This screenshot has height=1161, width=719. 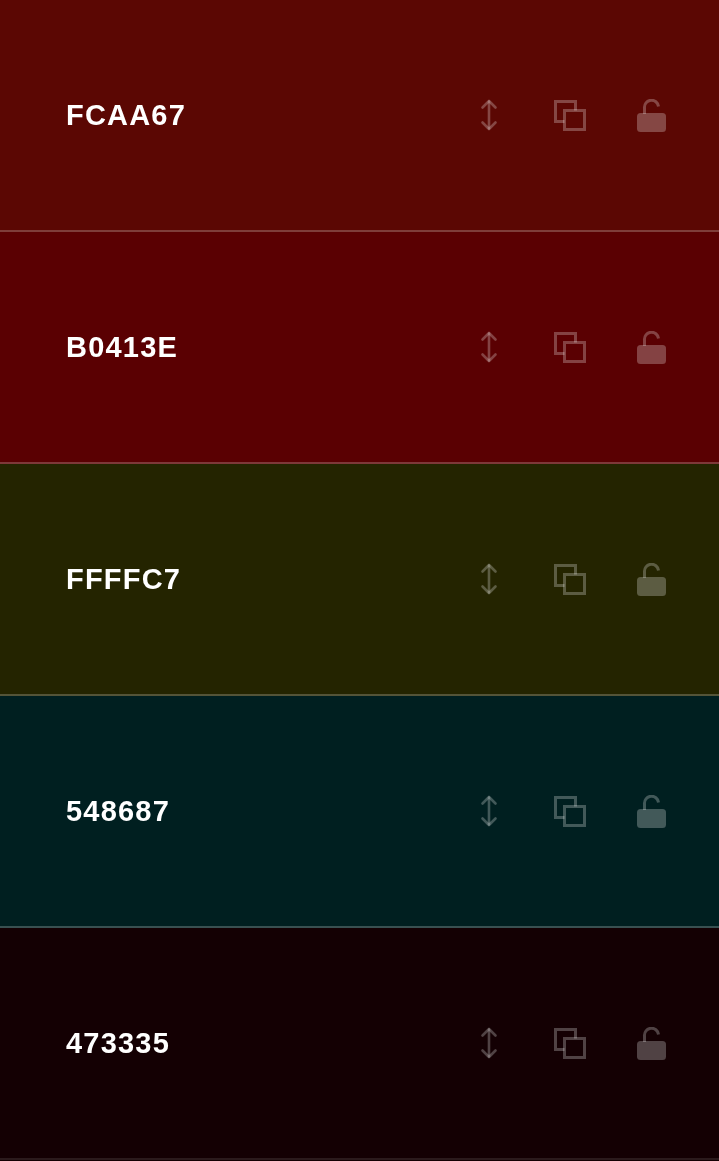 I want to click on hex-code: FFFFC7, so click(x=124, y=579).